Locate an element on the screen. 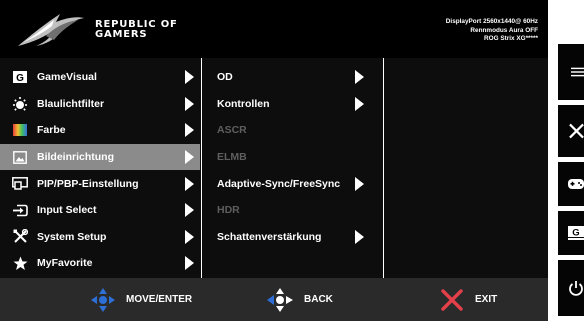  tools-icon is located at coordinates (20, 236).